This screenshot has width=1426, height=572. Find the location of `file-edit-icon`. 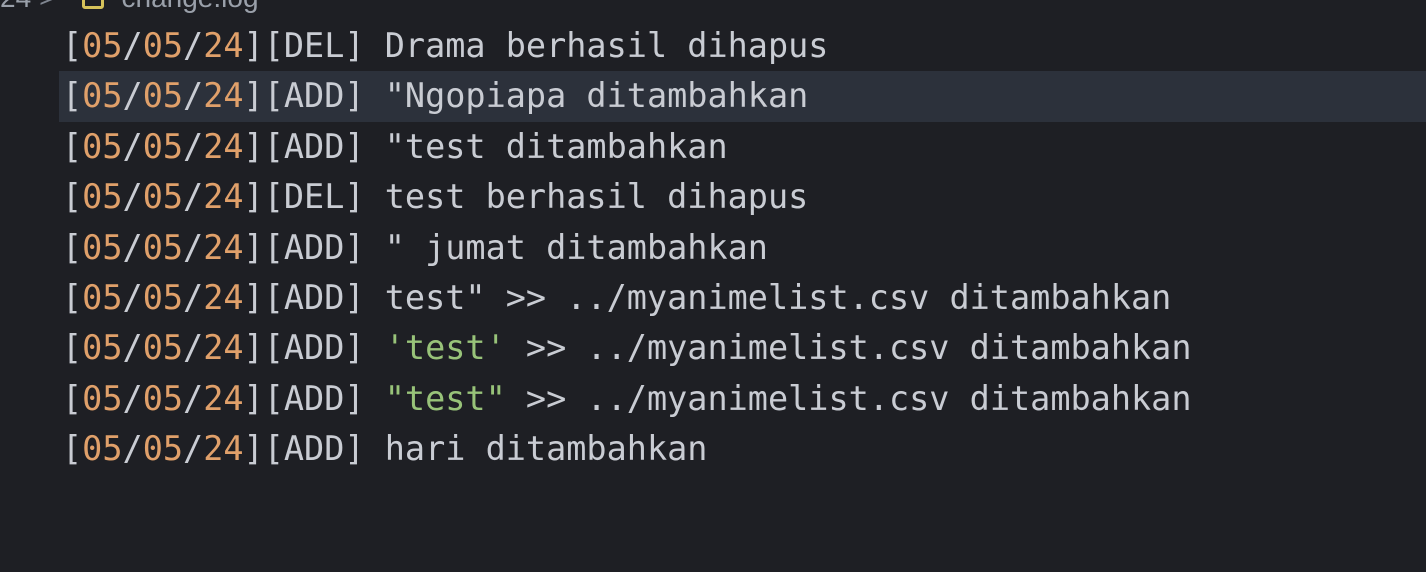

file-edit-icon is located at coordinates (92, 4).